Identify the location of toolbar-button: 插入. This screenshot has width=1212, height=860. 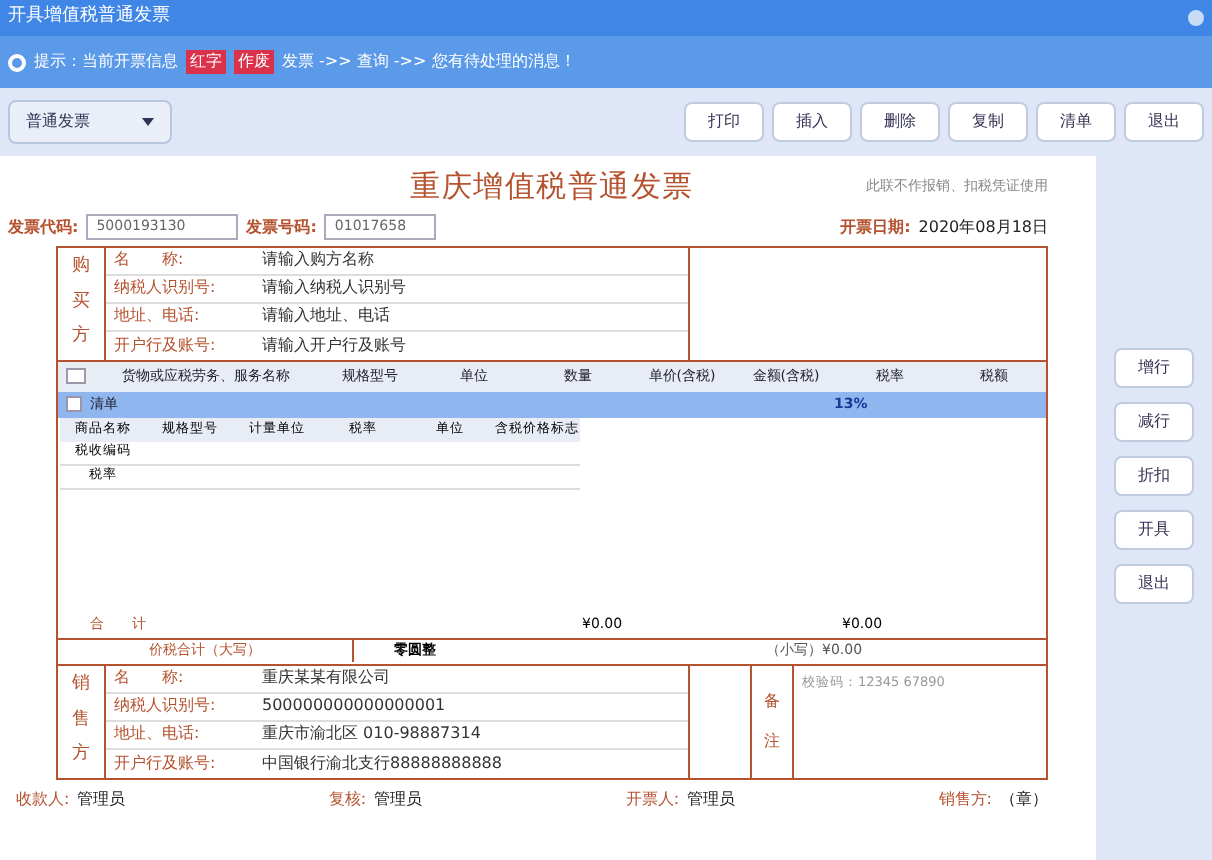
(812, 122).